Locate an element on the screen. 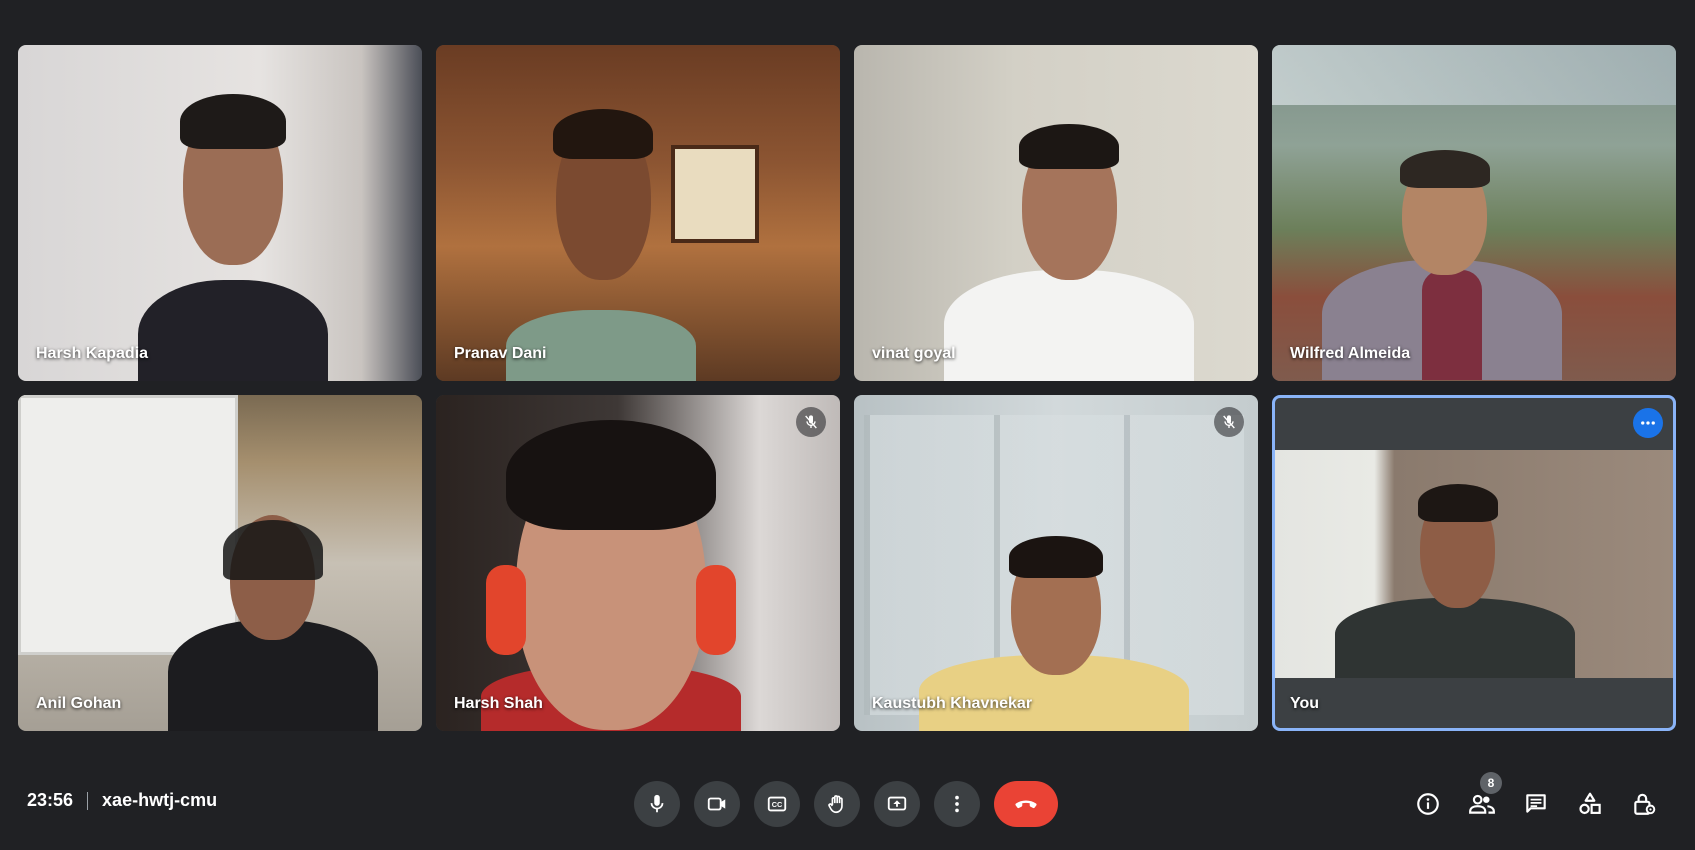 This screenshot has width=1695, height=850. people-button: 8 is located at coordinates (1483, 797).